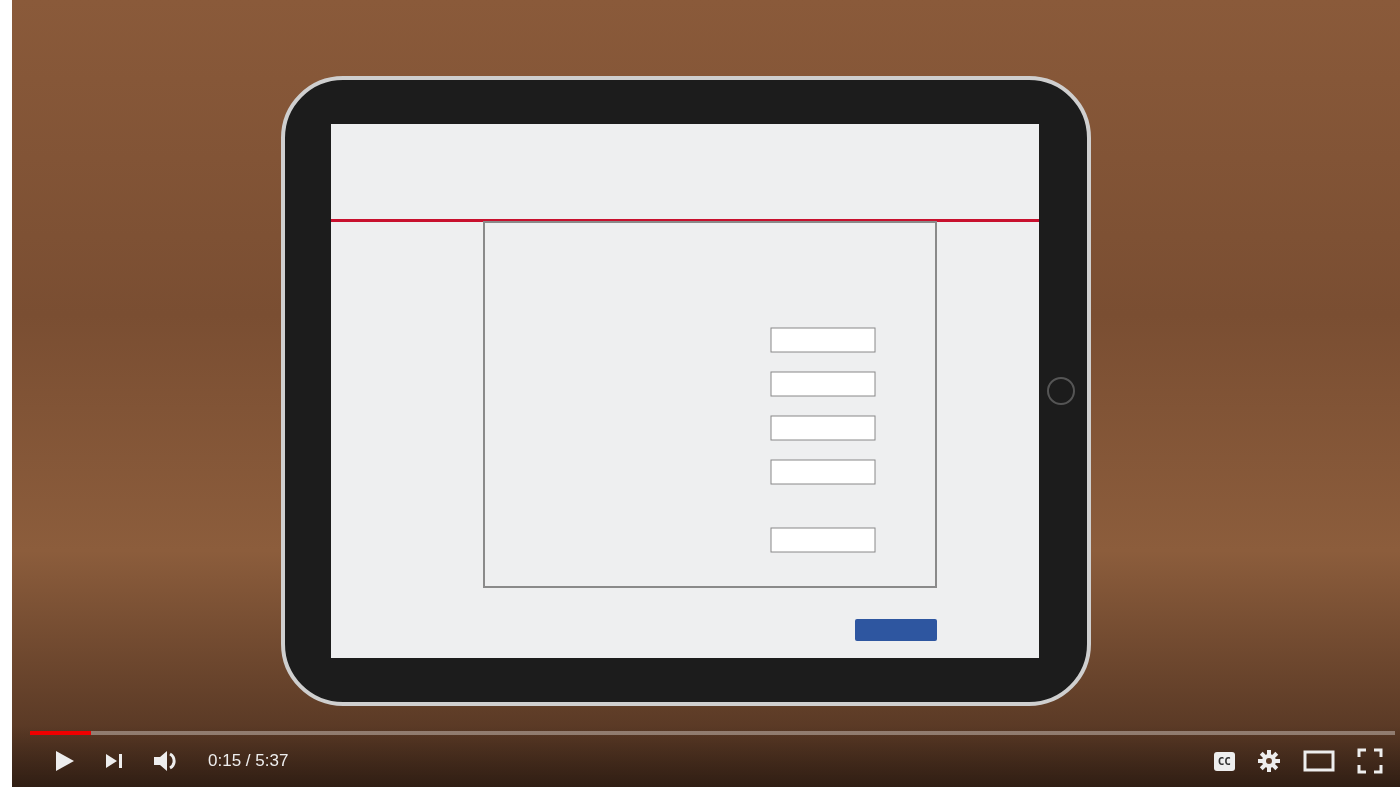  What do you see at coordinates (1319, 761) in the screenshot?
I see `theater-mode-icon` at bounding box center [1319, 761].